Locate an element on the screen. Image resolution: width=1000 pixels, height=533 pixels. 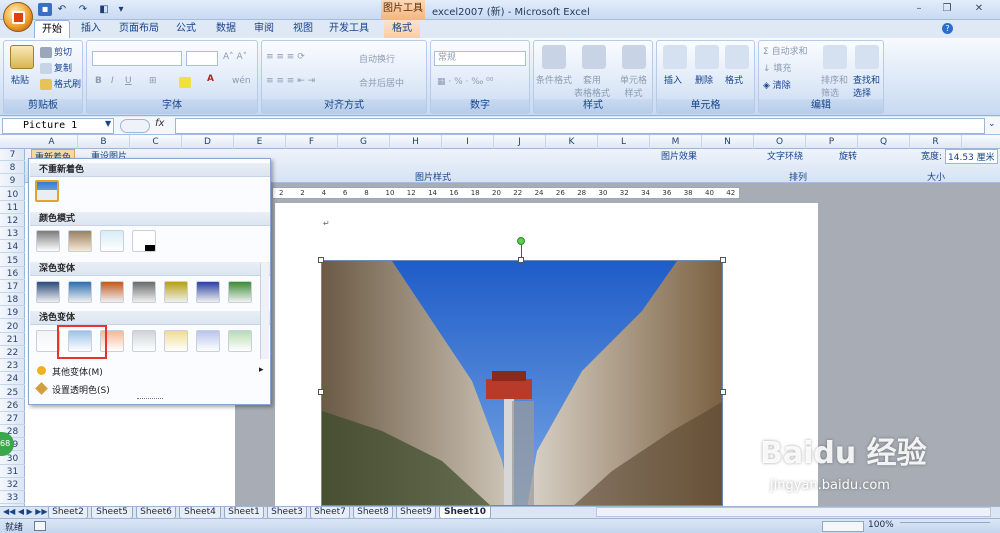
column-header-k: K is located at coordinates (572, 142).